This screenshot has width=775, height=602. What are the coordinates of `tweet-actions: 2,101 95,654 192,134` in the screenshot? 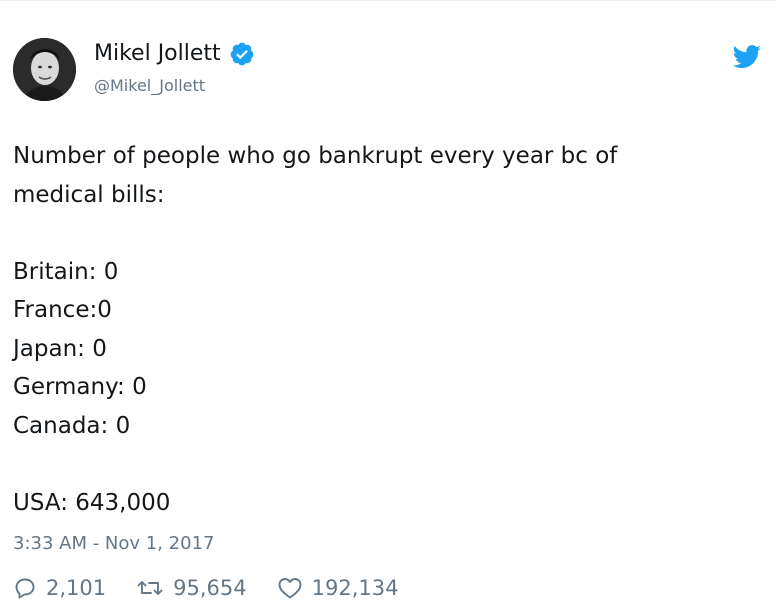 It's located at (220, 588).